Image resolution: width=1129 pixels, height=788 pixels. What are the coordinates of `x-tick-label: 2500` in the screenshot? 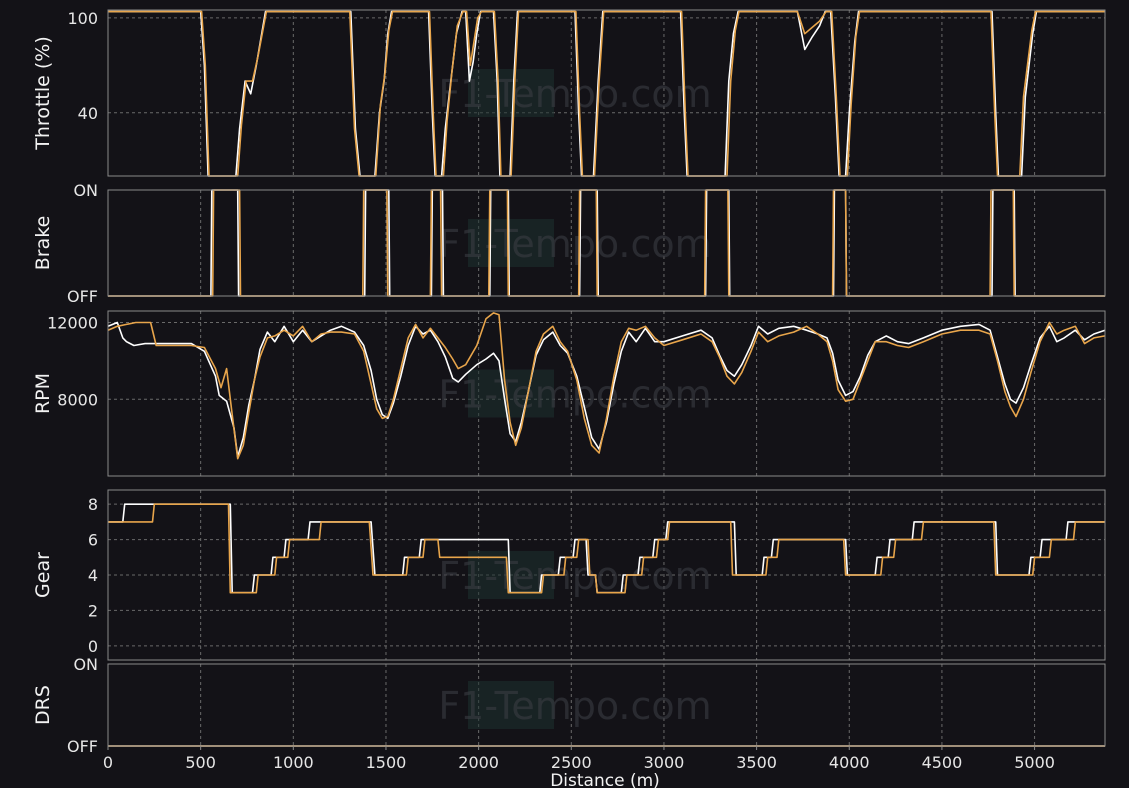 It's located at (571, 762).